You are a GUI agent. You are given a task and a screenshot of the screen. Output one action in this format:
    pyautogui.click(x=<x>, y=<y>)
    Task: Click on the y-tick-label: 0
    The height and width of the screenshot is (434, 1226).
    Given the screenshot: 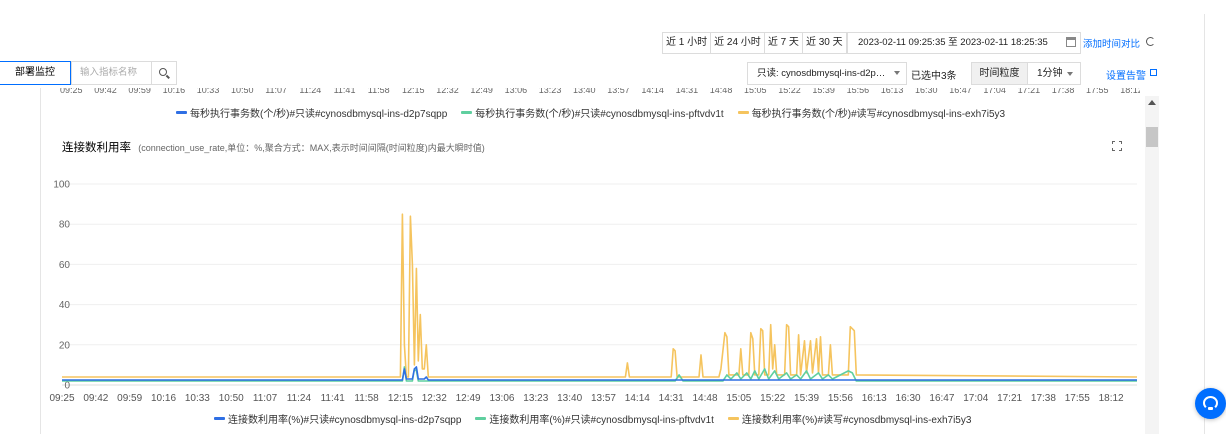 What is the action you would take?
    pyautogui.click(x=67, y=386)
    